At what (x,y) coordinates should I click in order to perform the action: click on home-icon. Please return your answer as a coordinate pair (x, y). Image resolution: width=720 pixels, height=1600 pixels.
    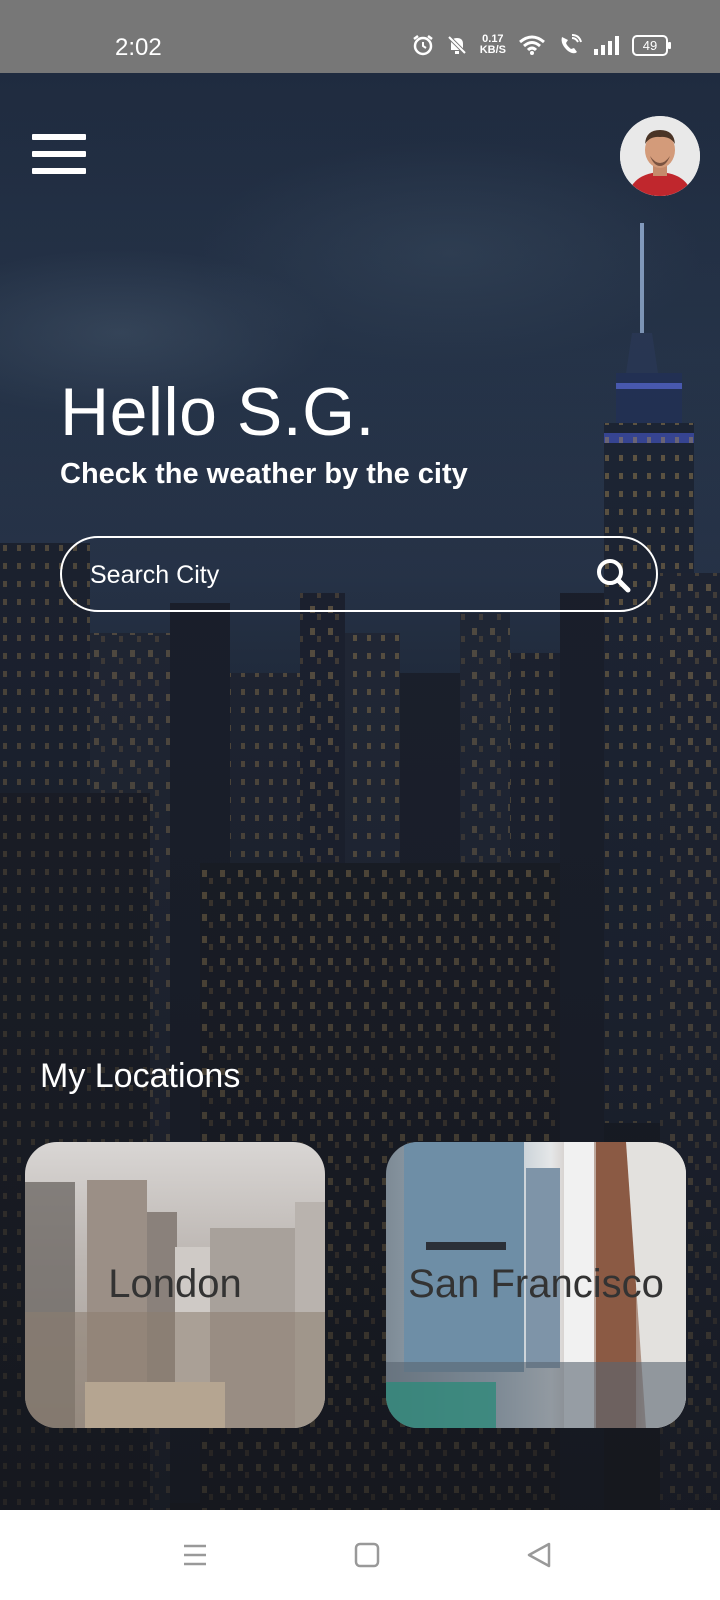
    Looking at the image, I should click on (367, 1555).